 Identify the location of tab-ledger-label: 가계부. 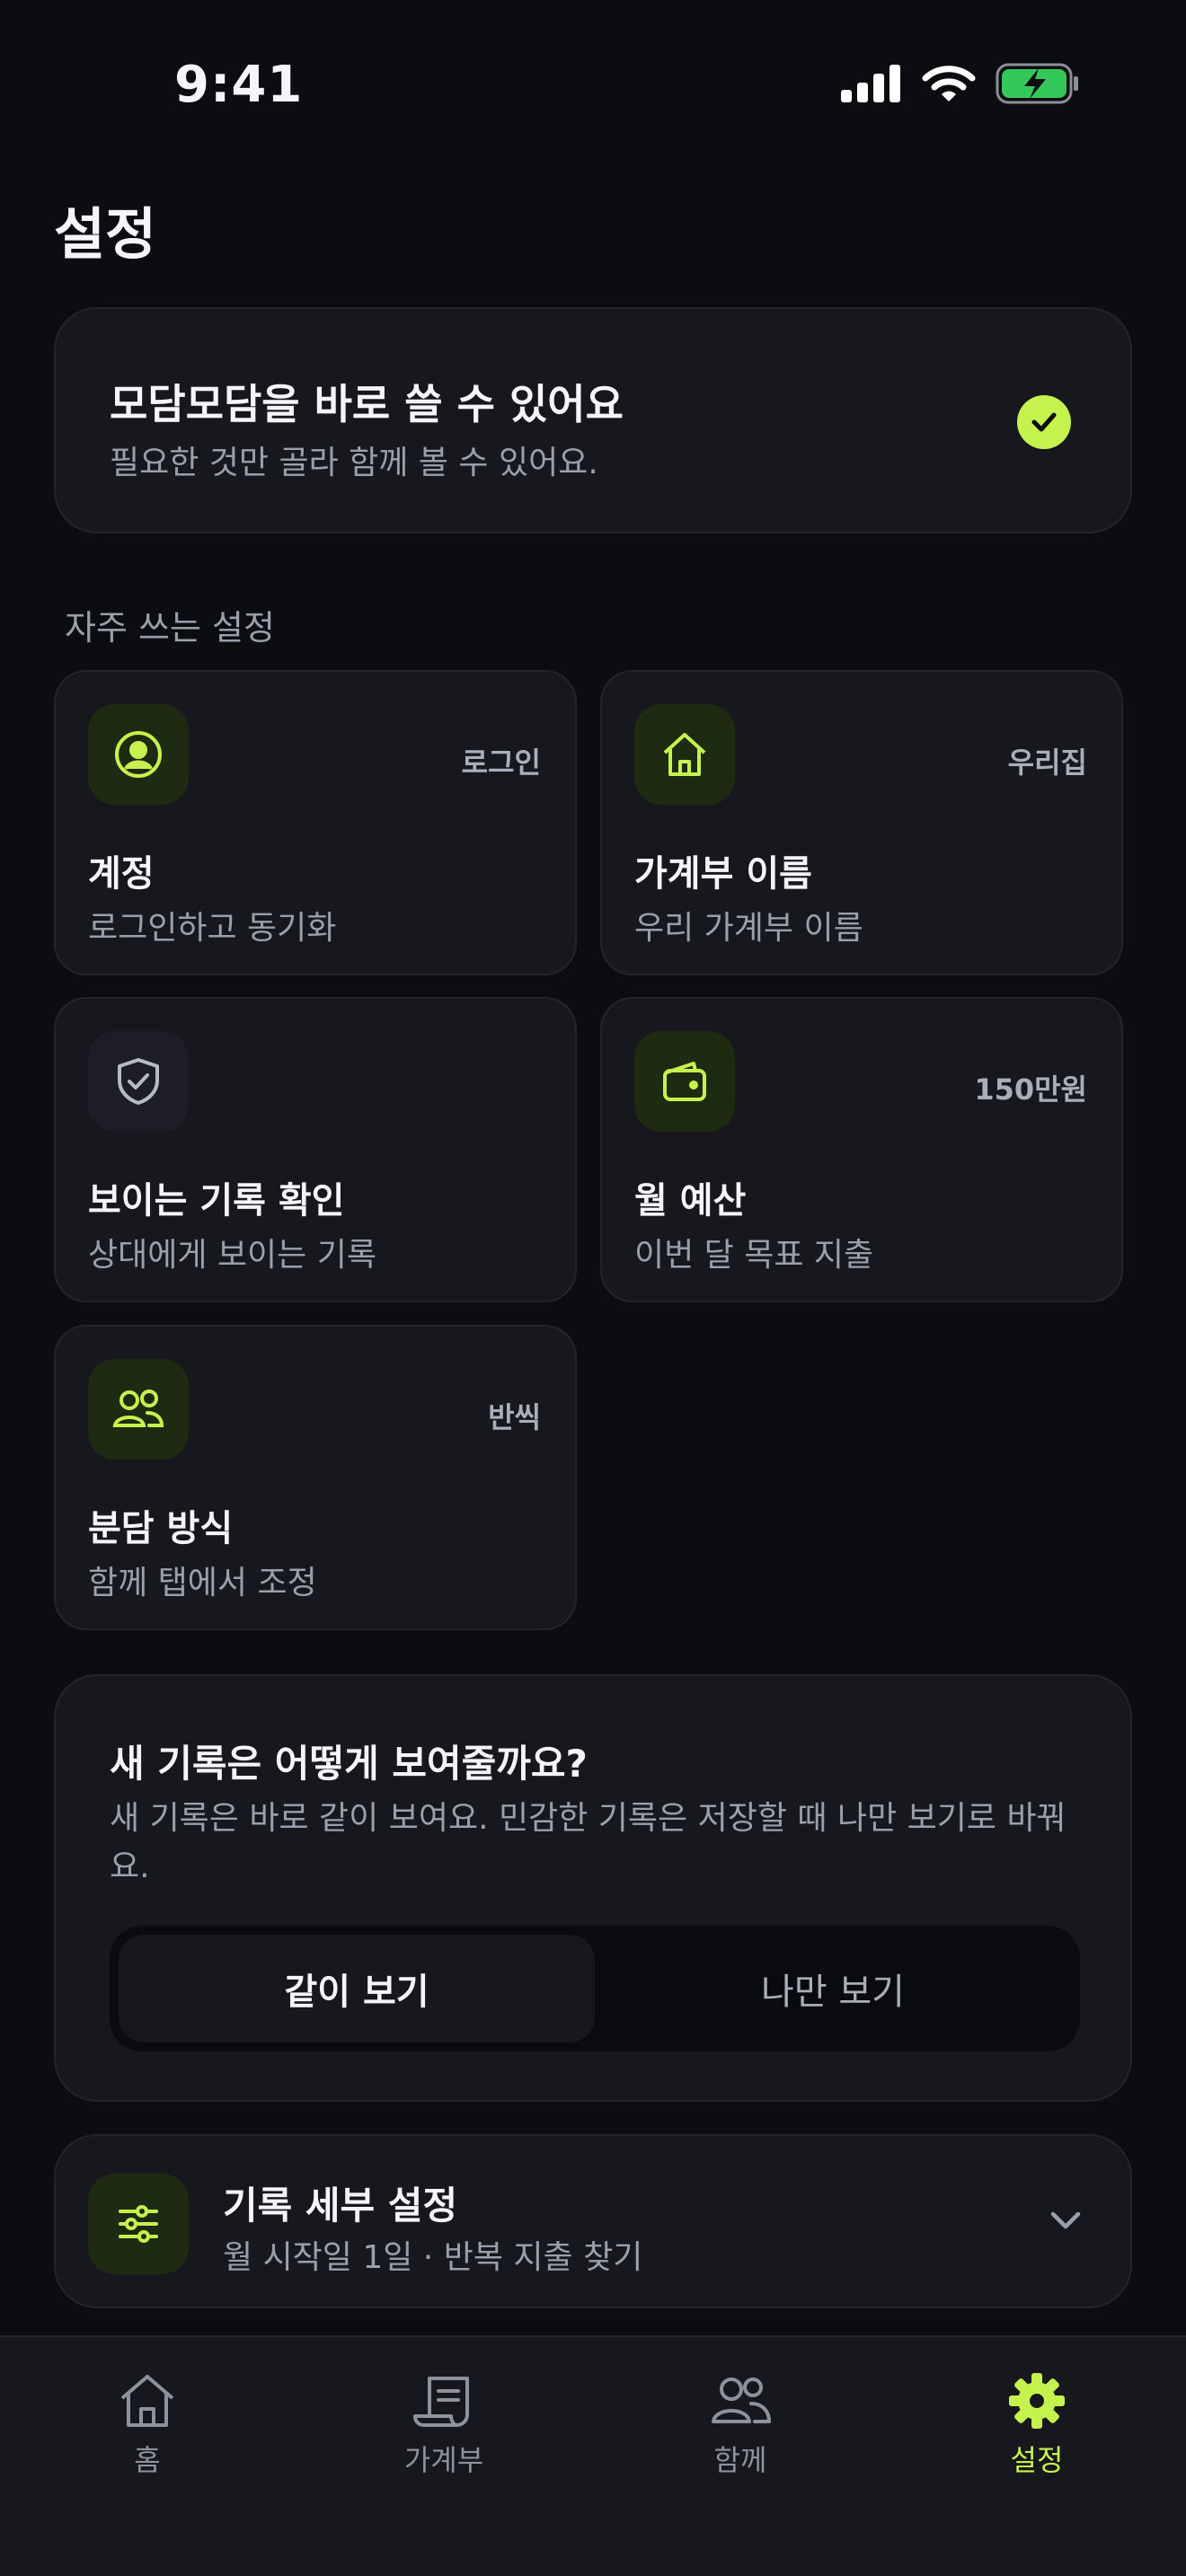
(443, 2460).